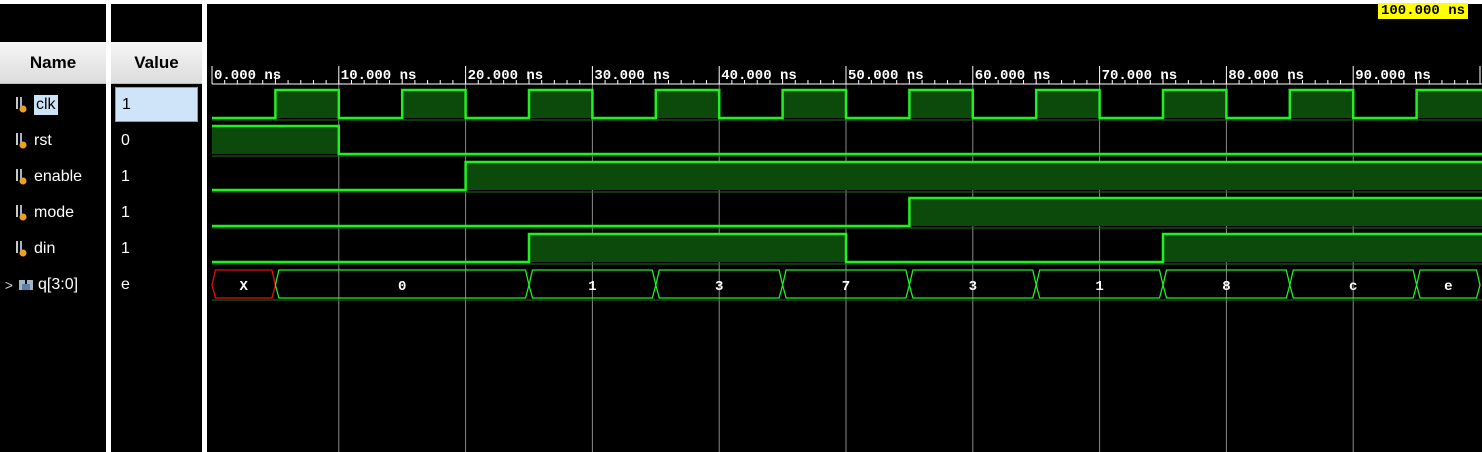 The height and width of the screenshot is (452, 1482). Describe the element at coordinates (1393, 76) in the screenshot. I see `ruler-label: 90.000 ns` at that location.